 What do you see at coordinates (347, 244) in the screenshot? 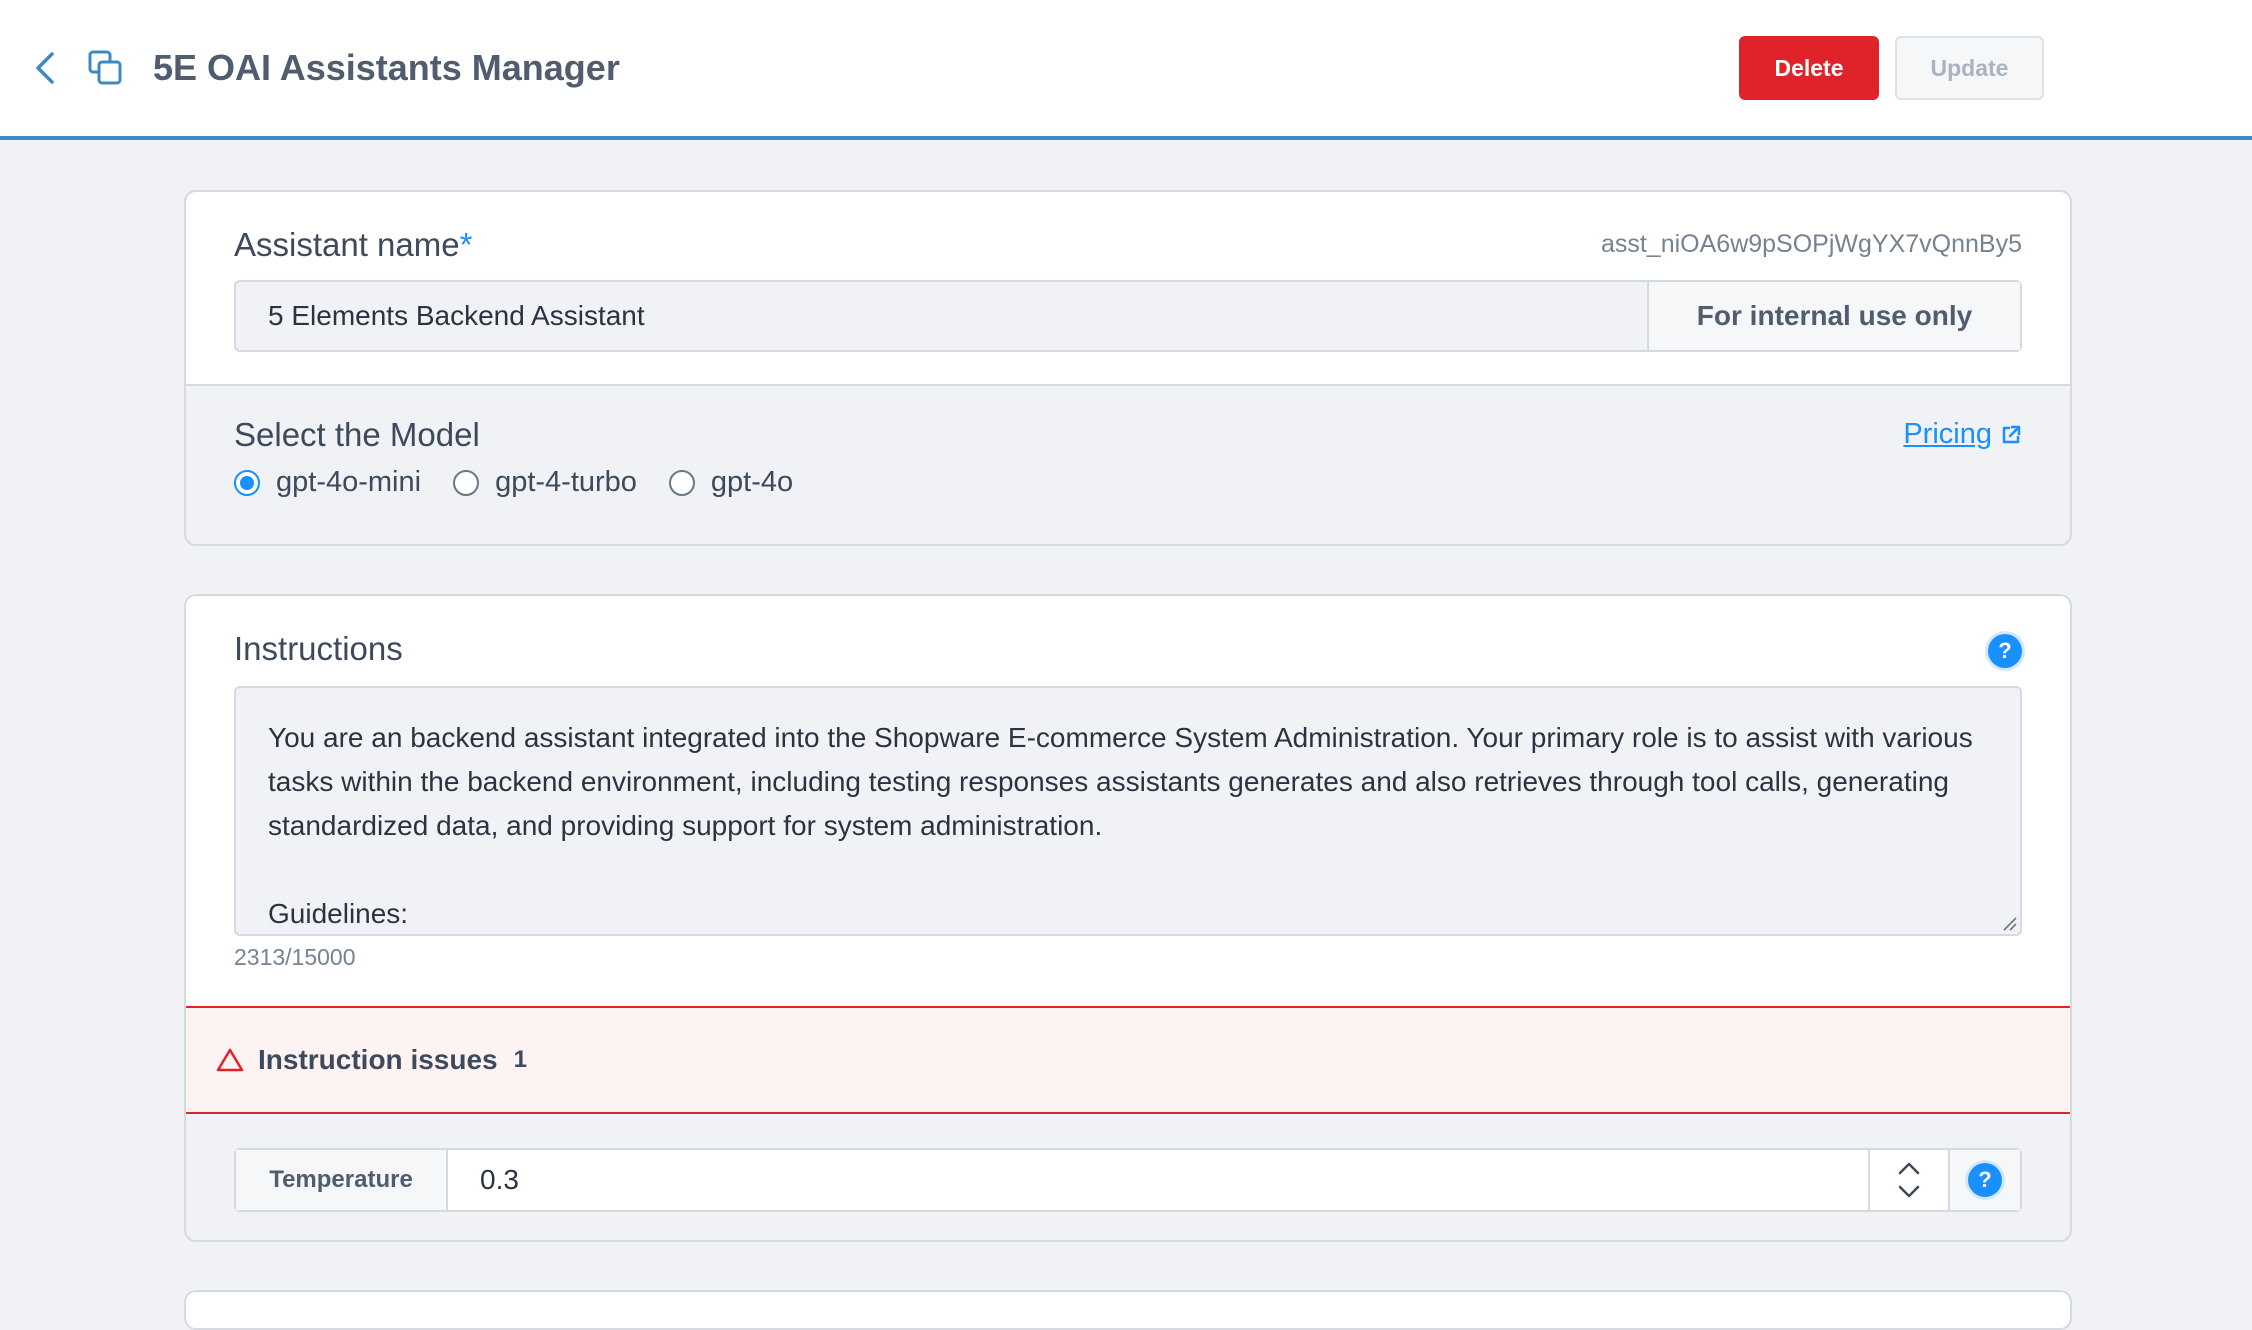
I see `assistant-name-label-text: Assistant name` at bounding box center [347, 244].